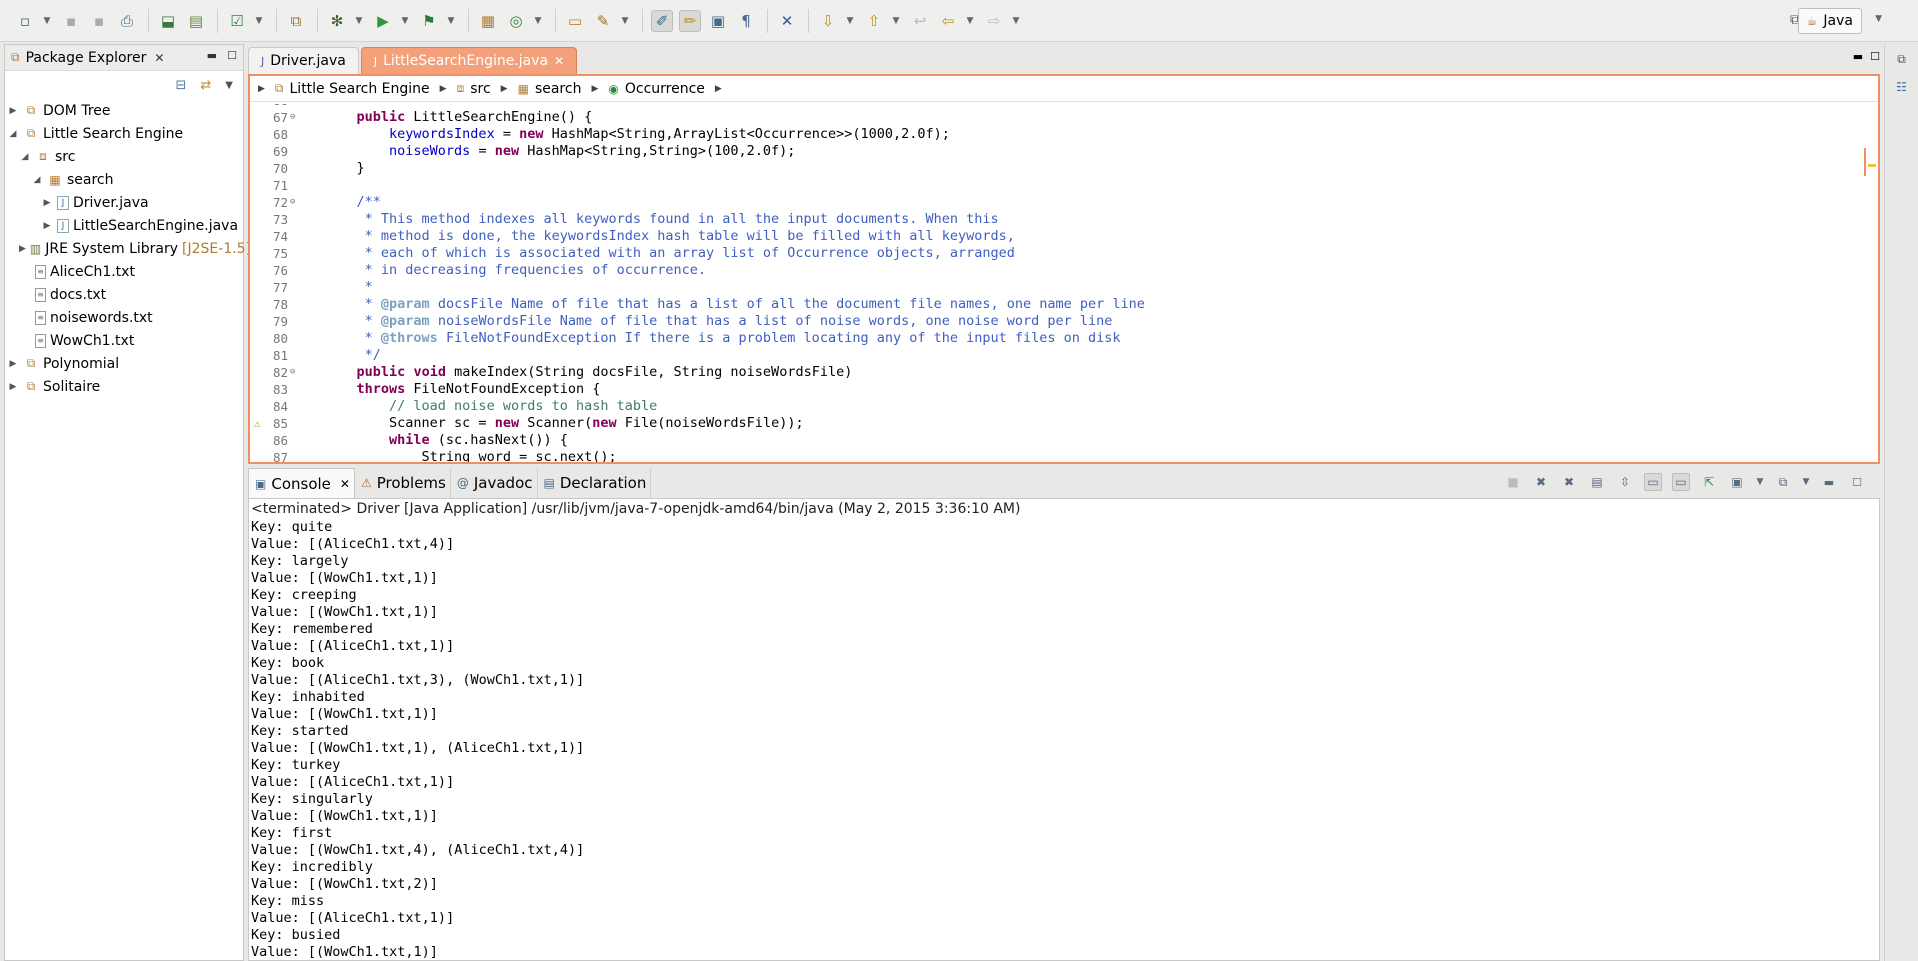  Describe the element at coordinates (124, 58) in the screenshot. I see `package-explorer-tab: ⧉ Package Explorer ✕ ▬ ☐` at that location.